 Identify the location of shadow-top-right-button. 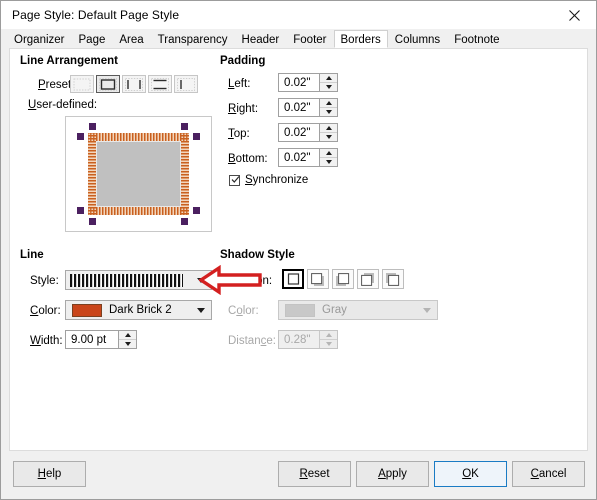
(368, 279).